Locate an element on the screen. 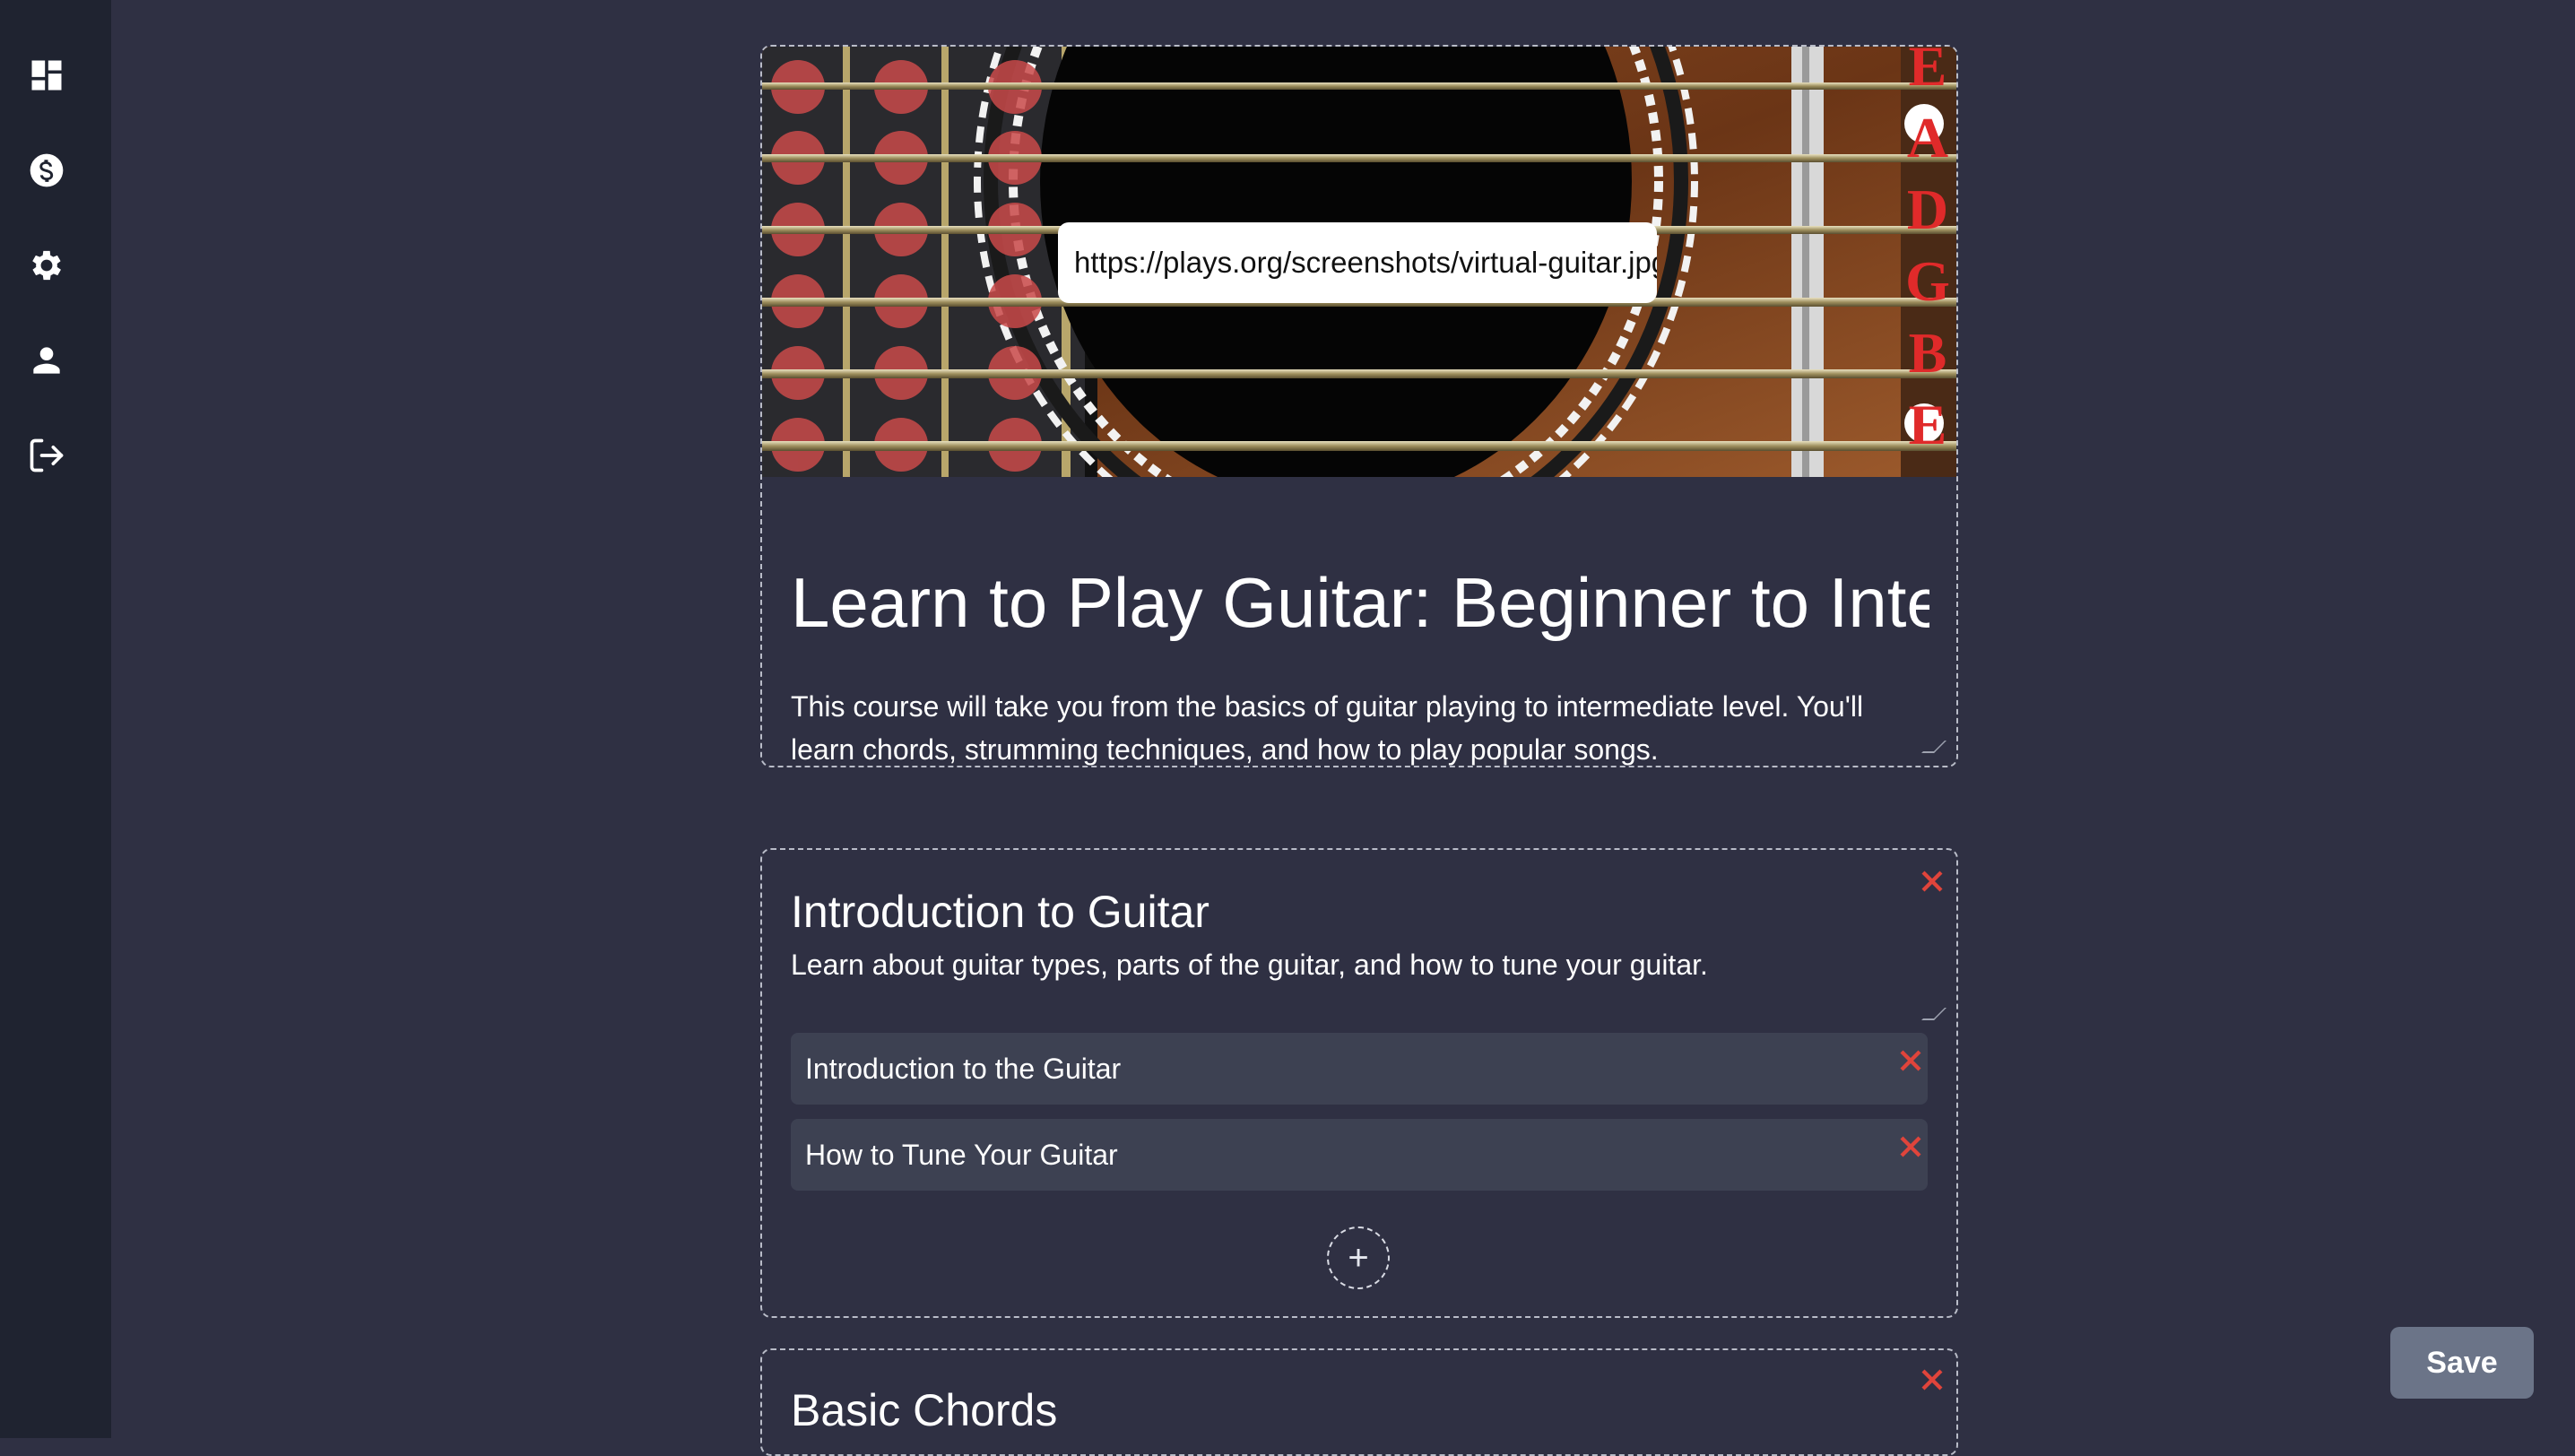 The width and height of the screenshot is (2575, 1456). lesson-title: Introduction to the Guitar is located at coordinates (963, 1069).